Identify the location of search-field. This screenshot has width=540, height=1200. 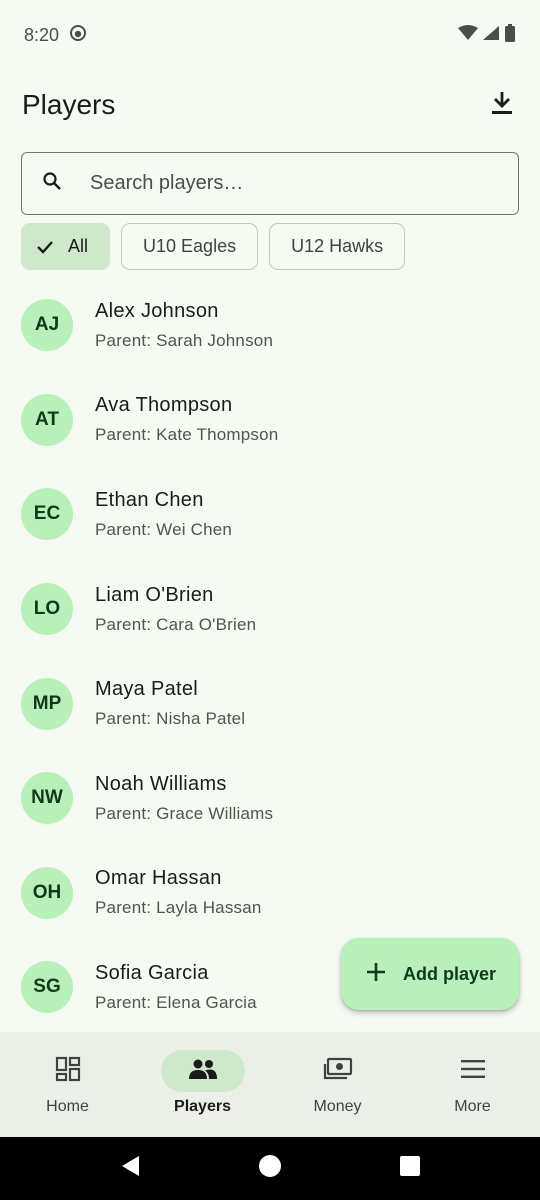
(270, 183).